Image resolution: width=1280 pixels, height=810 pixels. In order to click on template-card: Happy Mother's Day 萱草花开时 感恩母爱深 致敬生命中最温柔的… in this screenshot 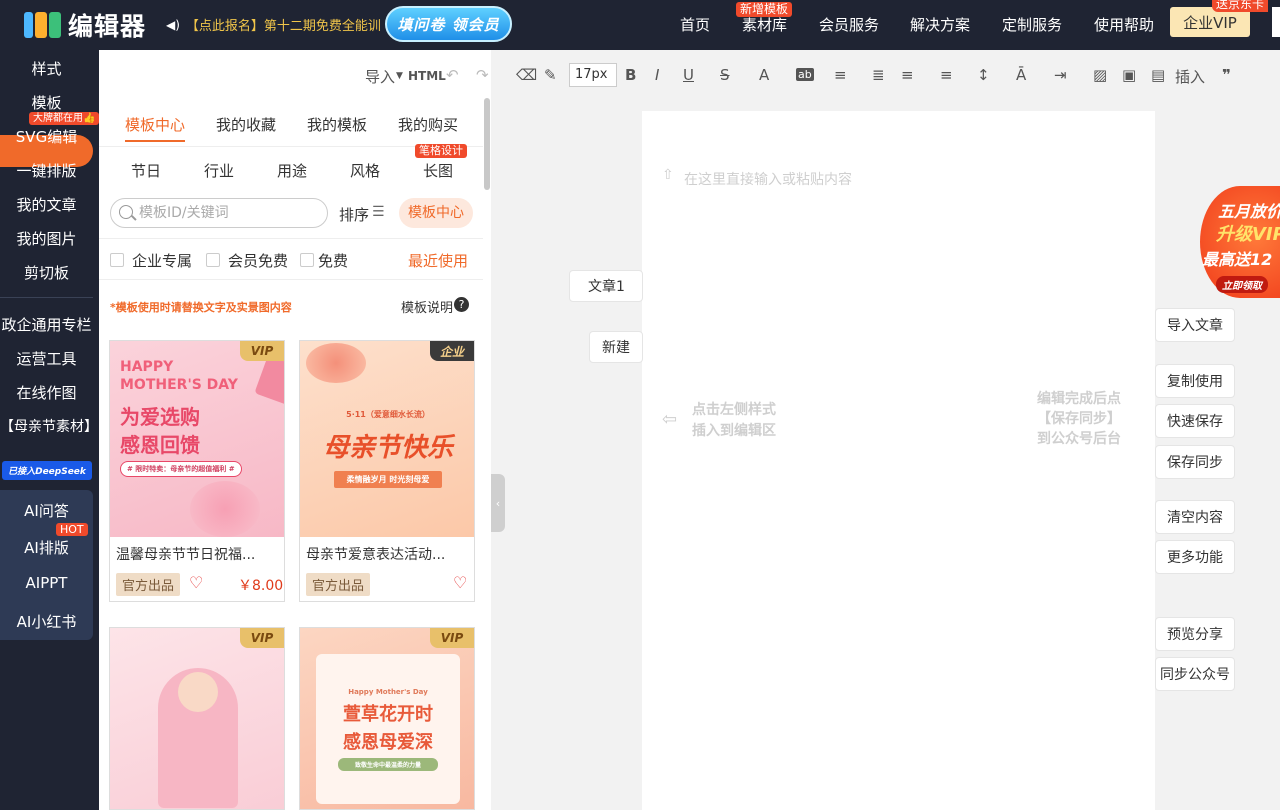, I will do `click(387, 718)`.